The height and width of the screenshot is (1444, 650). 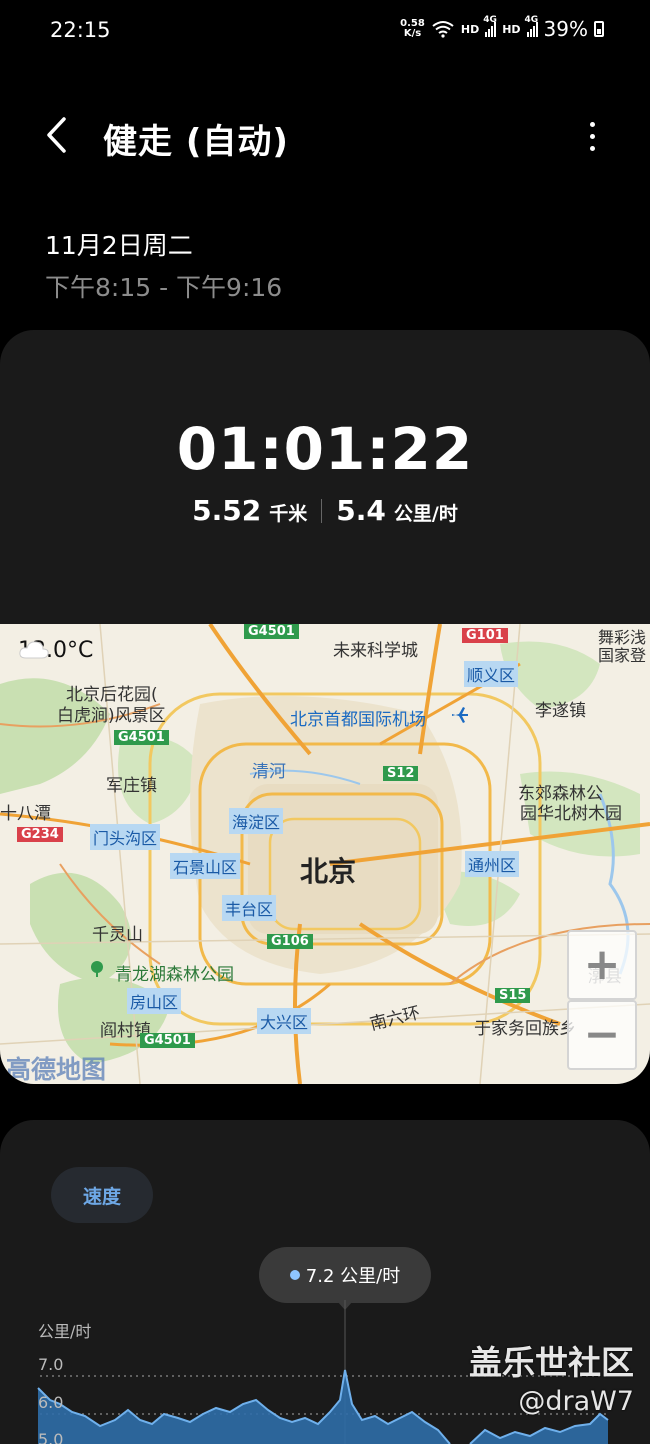 I want to click on map-label-dongjiao-2: 园华北树木园, so click(x=571, y=814).